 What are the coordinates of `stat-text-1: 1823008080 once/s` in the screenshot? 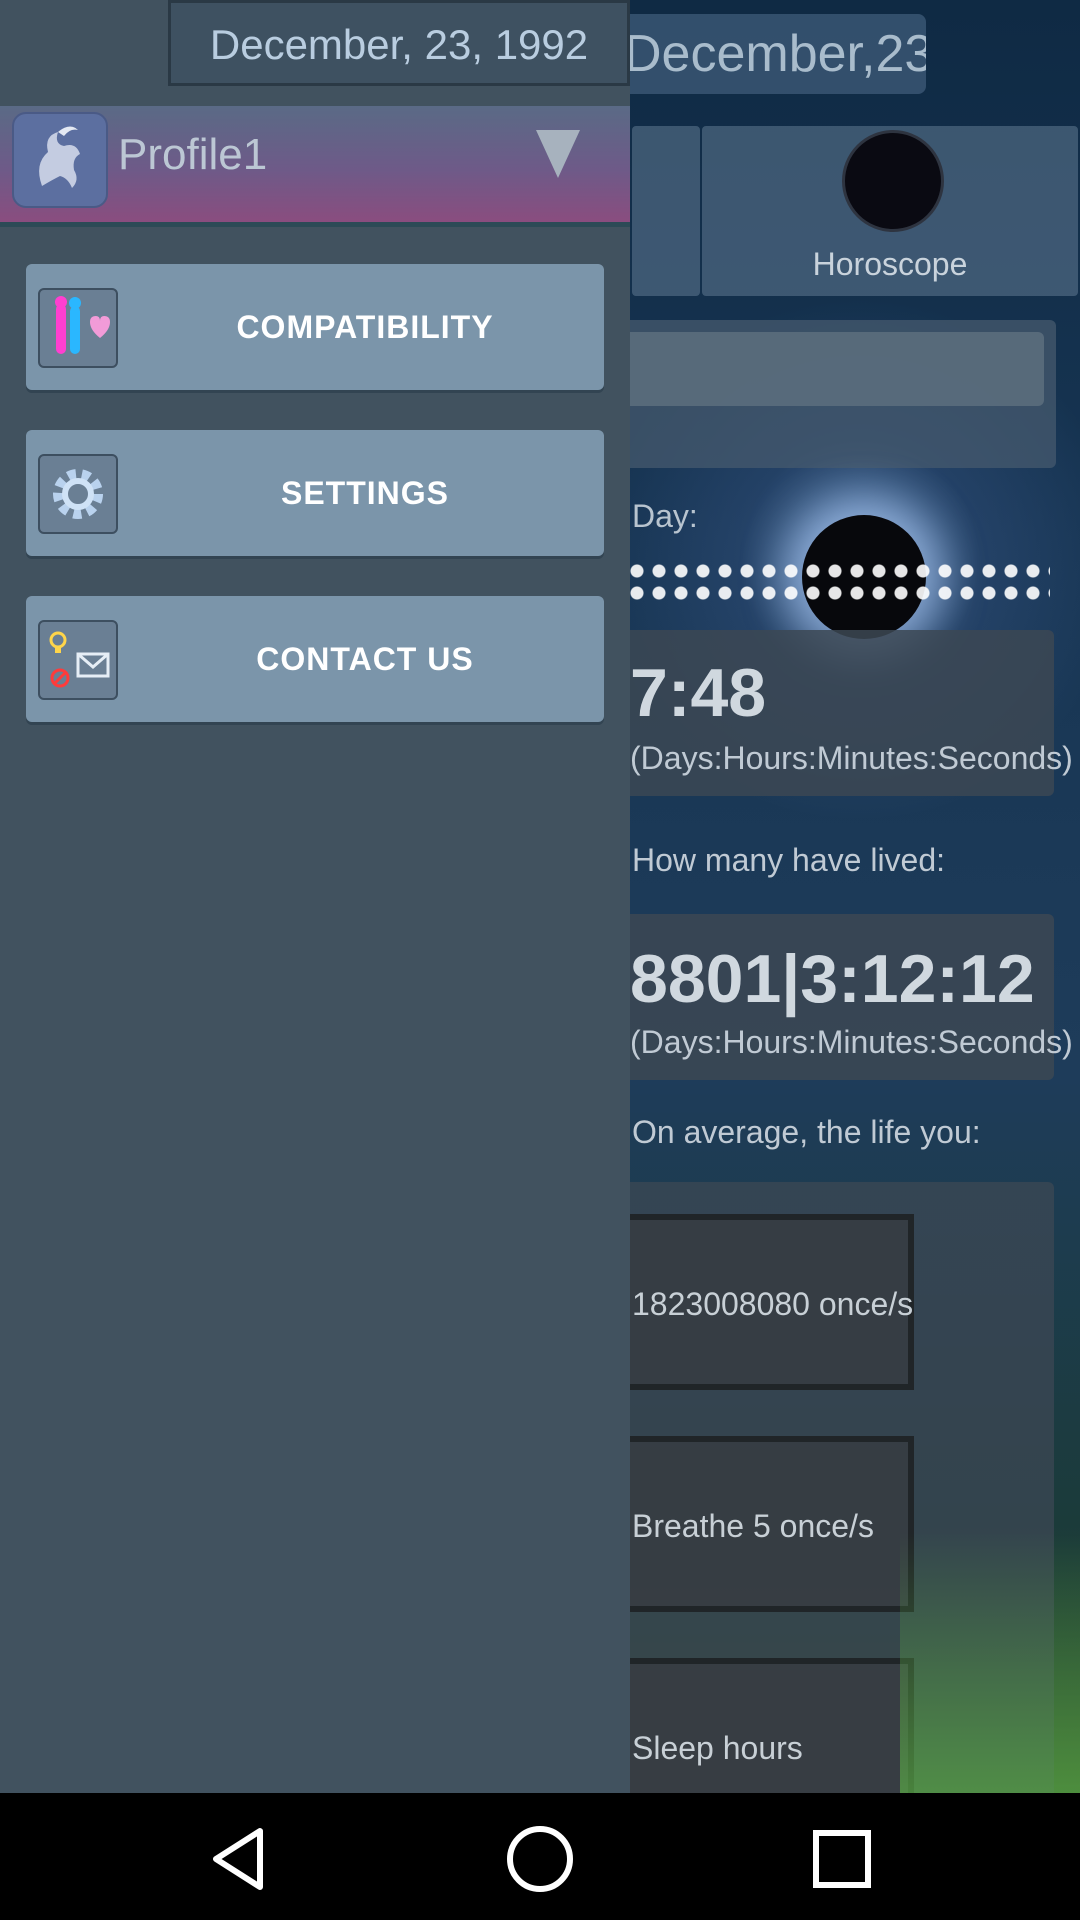 It's located at (773, 1304).